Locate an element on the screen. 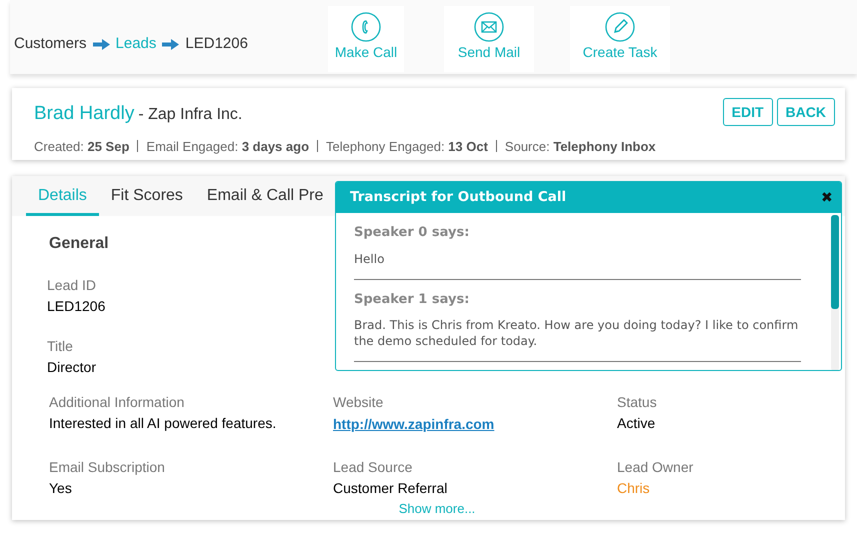 This screenshot has height=535, width=857. transcript-text: Hello is located at coordinates (370, 258).